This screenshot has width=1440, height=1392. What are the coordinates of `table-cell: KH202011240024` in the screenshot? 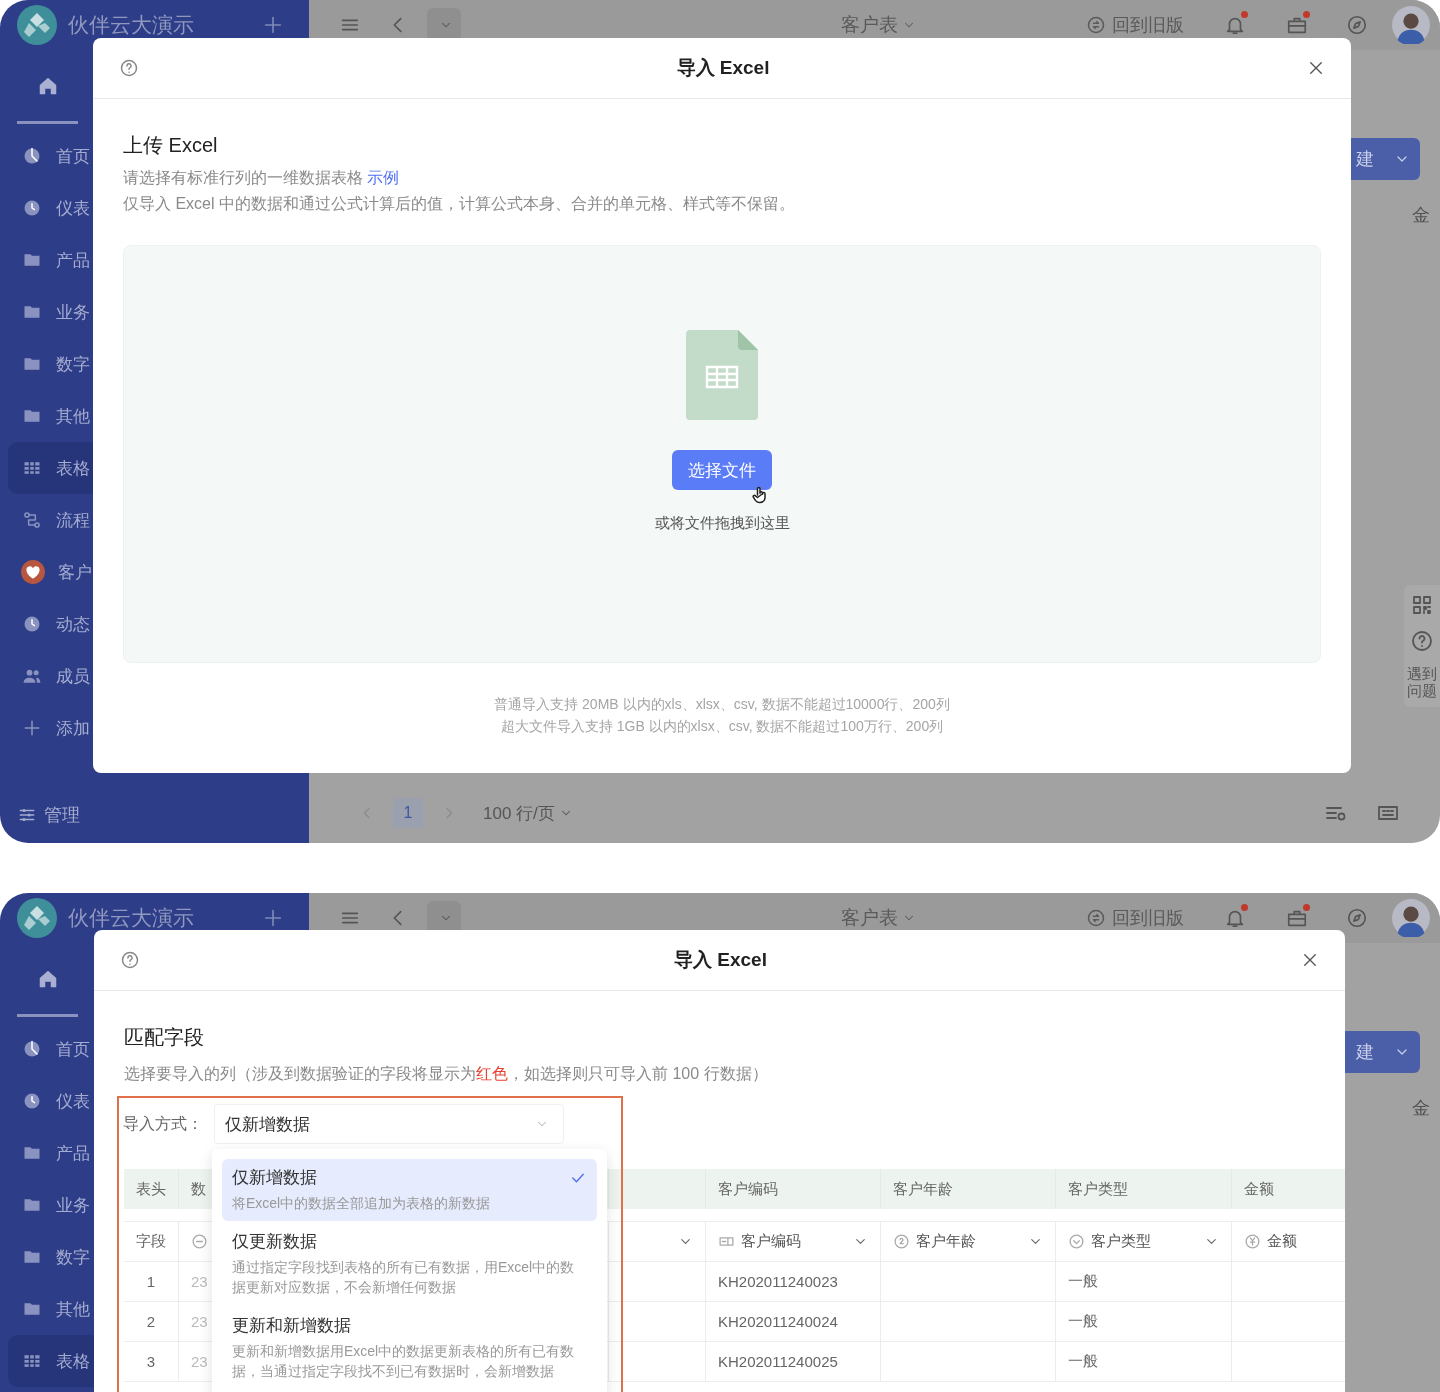 It's located at (793, 1322).